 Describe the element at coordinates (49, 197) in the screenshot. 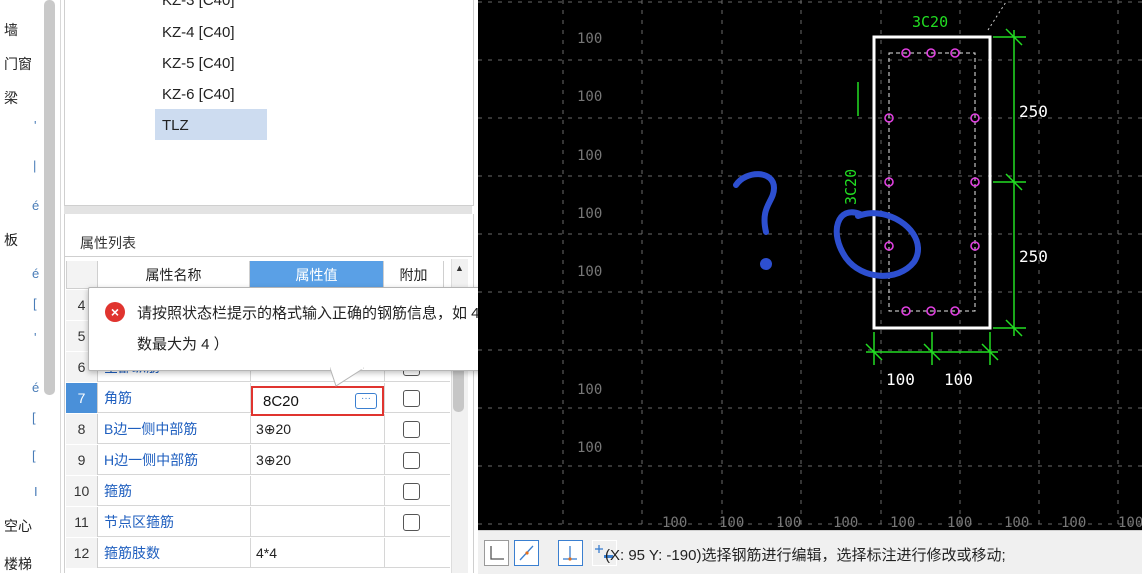

I see `sidebar-scrollbar` at that location.